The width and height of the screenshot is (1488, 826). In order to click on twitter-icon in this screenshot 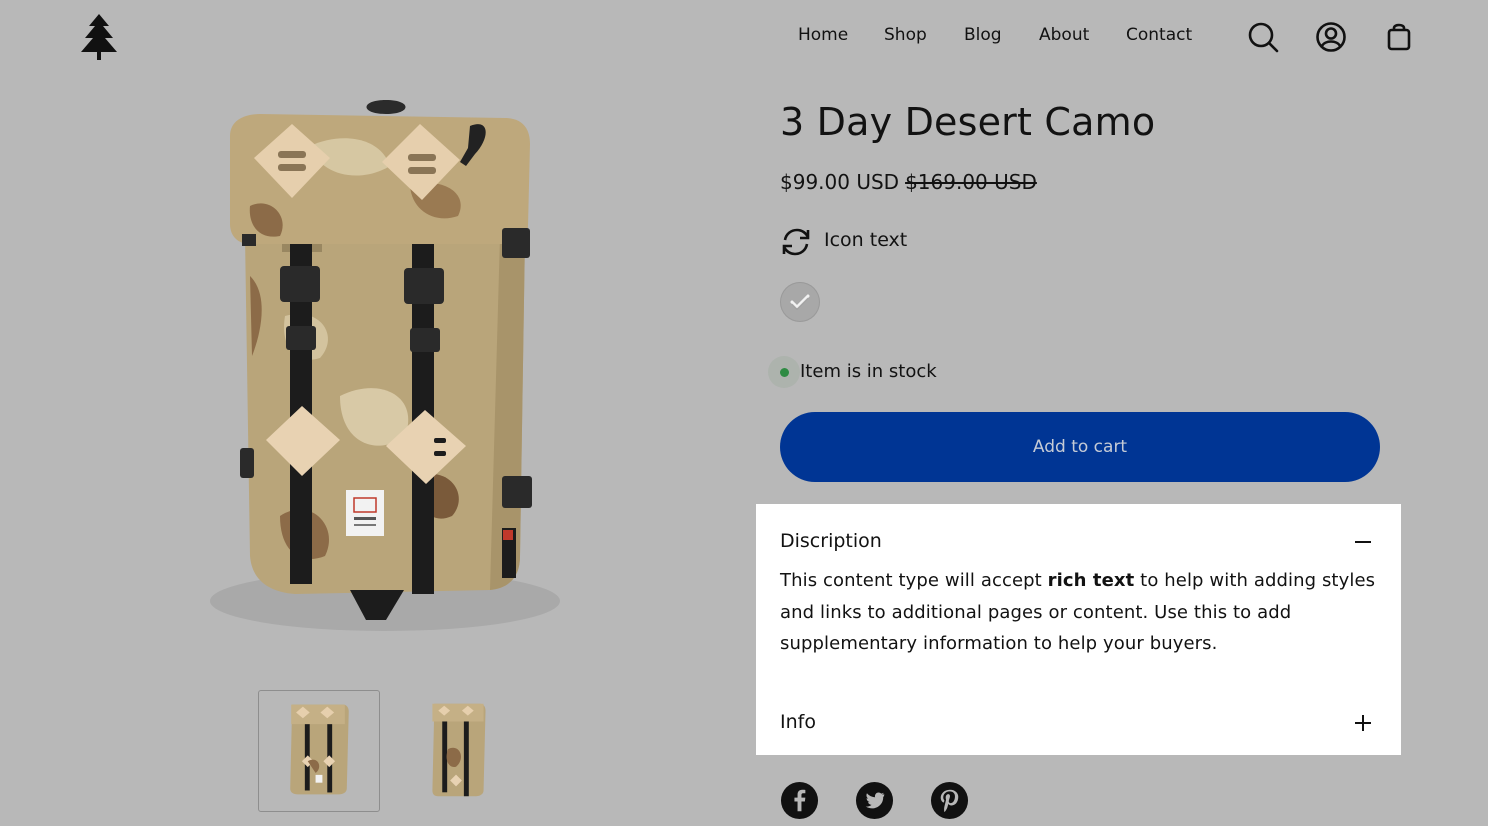, I will do `click(874, 800)`.